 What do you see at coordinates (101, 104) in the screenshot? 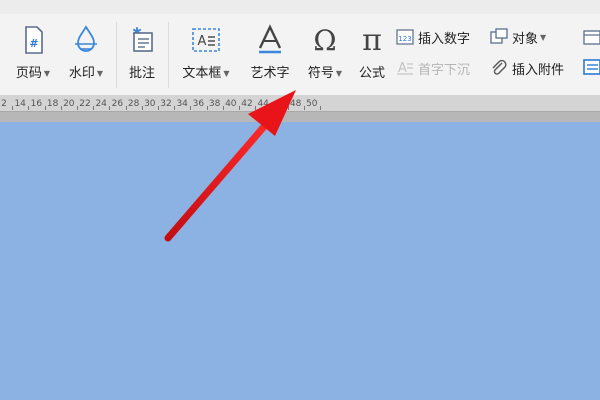
I see `ruler-tick-label: 24` at bounding box center [101, 104].